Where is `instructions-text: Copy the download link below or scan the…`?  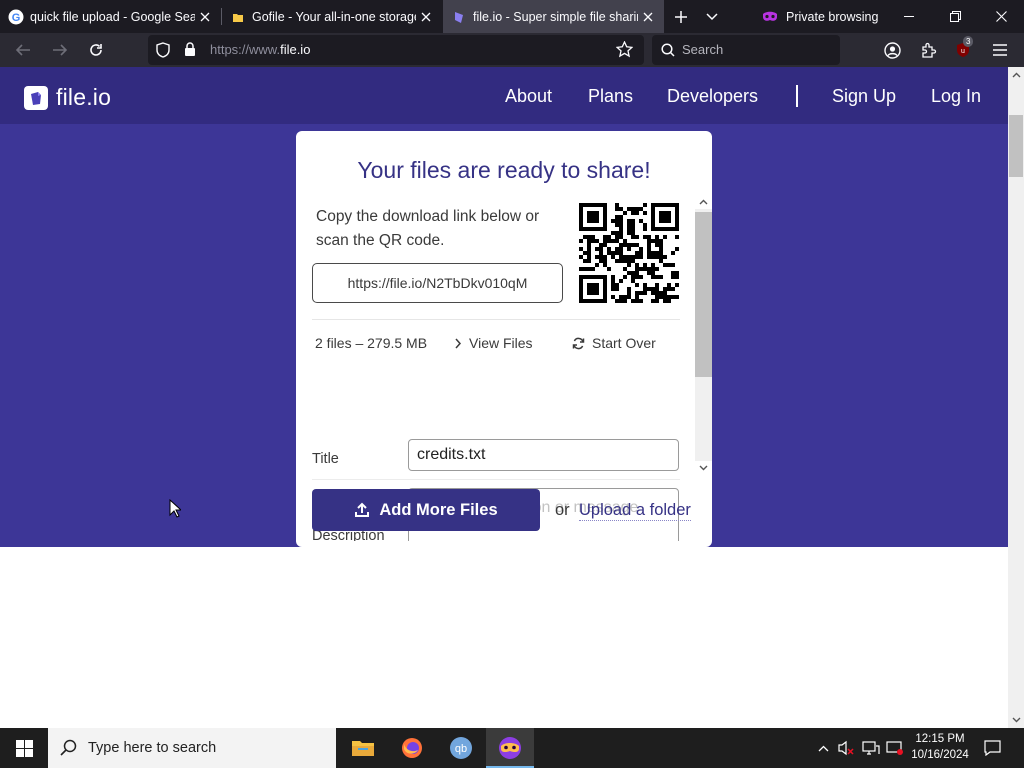
instructions-text: Copy the download link below or scan the… is located at coordinates (428, 228).